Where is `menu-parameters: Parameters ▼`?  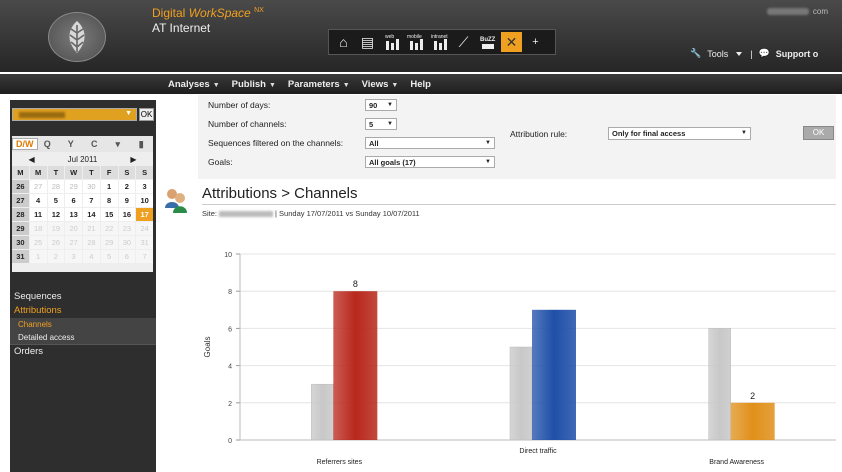
menu-parameters: Parameters ▼ is located at coordinates (319, 84).